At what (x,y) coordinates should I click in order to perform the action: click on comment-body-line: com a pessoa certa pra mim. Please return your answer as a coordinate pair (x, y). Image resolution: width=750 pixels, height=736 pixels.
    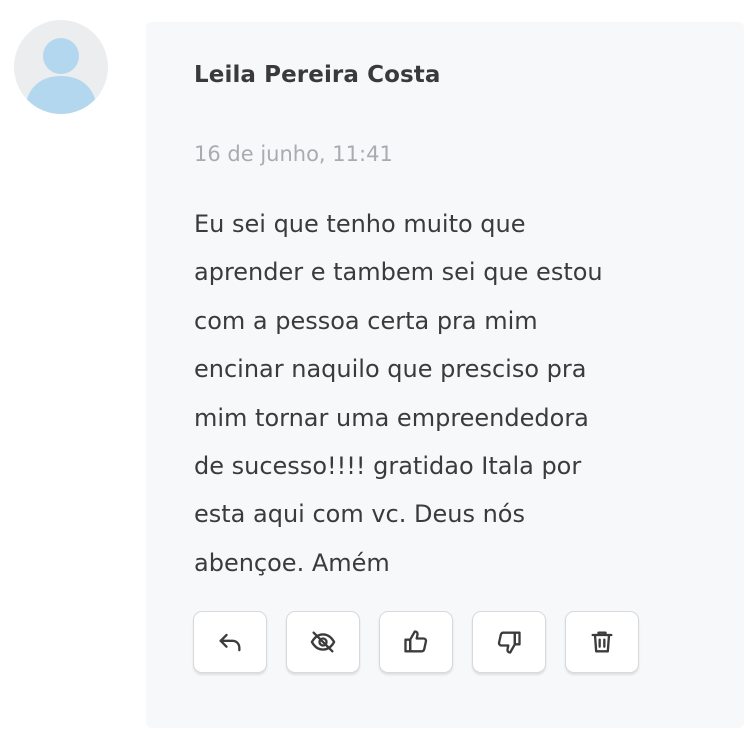
    Looking at the image, I should click on (366, 320).